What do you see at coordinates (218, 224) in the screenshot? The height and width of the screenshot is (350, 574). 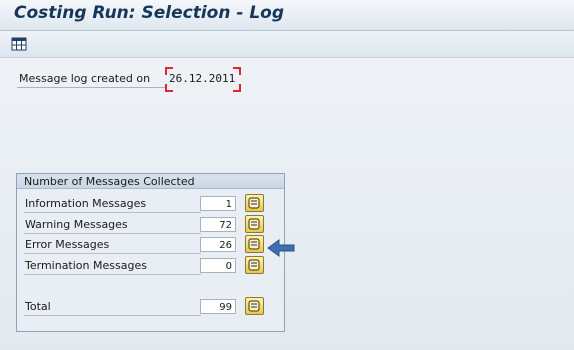 I see `warning-count-field: 72` at bounding box center [218, 224].